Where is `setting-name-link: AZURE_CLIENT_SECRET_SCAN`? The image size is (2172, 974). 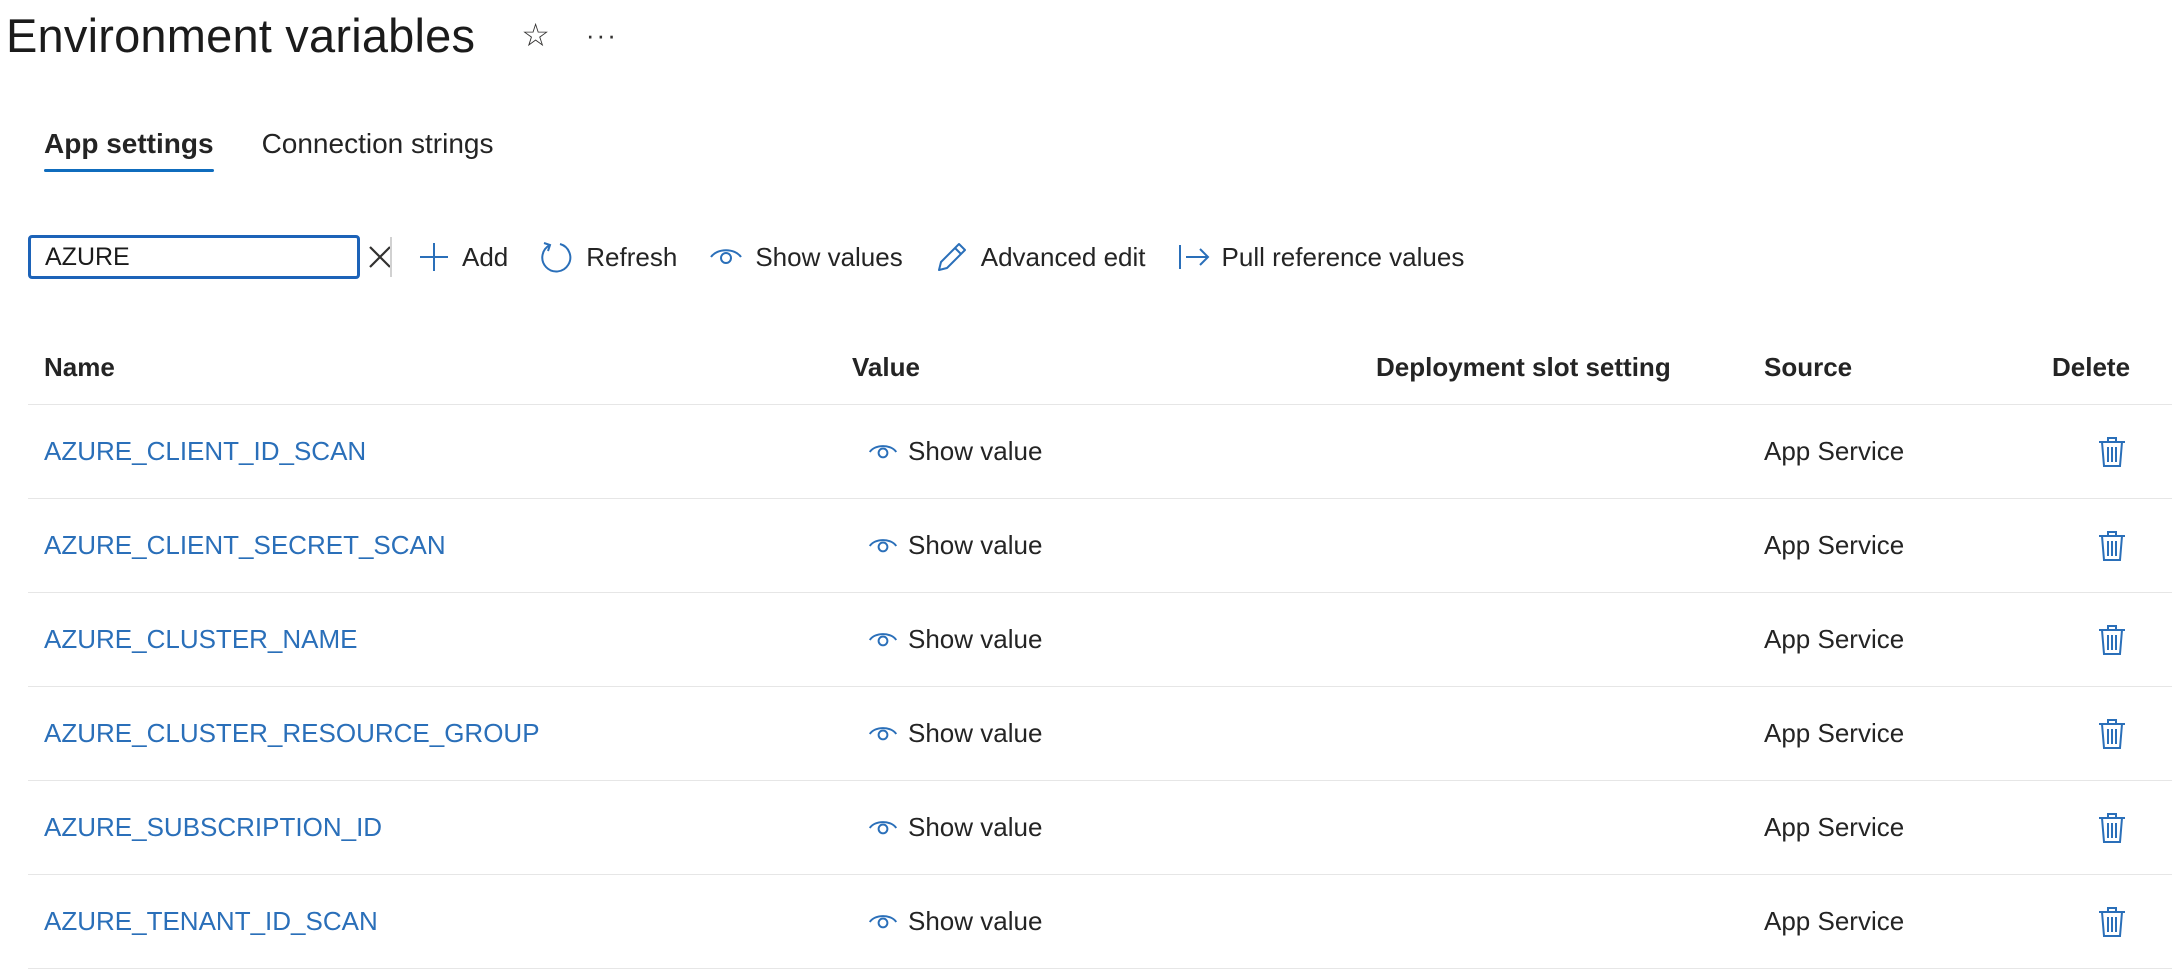
setting-name-link: AZURE_CLIENT_SECRET_SCAN is located at coordinates (245, 545).